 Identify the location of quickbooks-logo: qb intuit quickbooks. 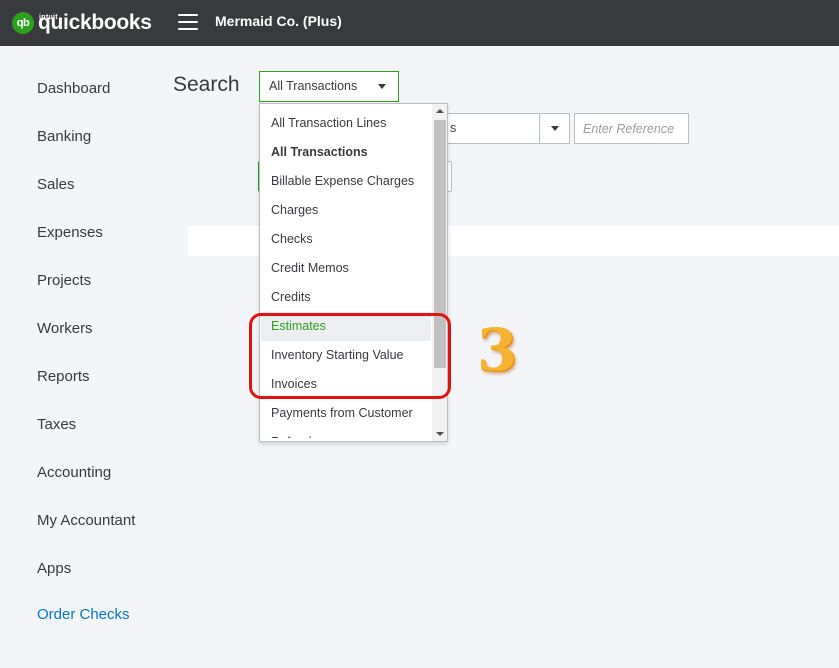
(82, 23).